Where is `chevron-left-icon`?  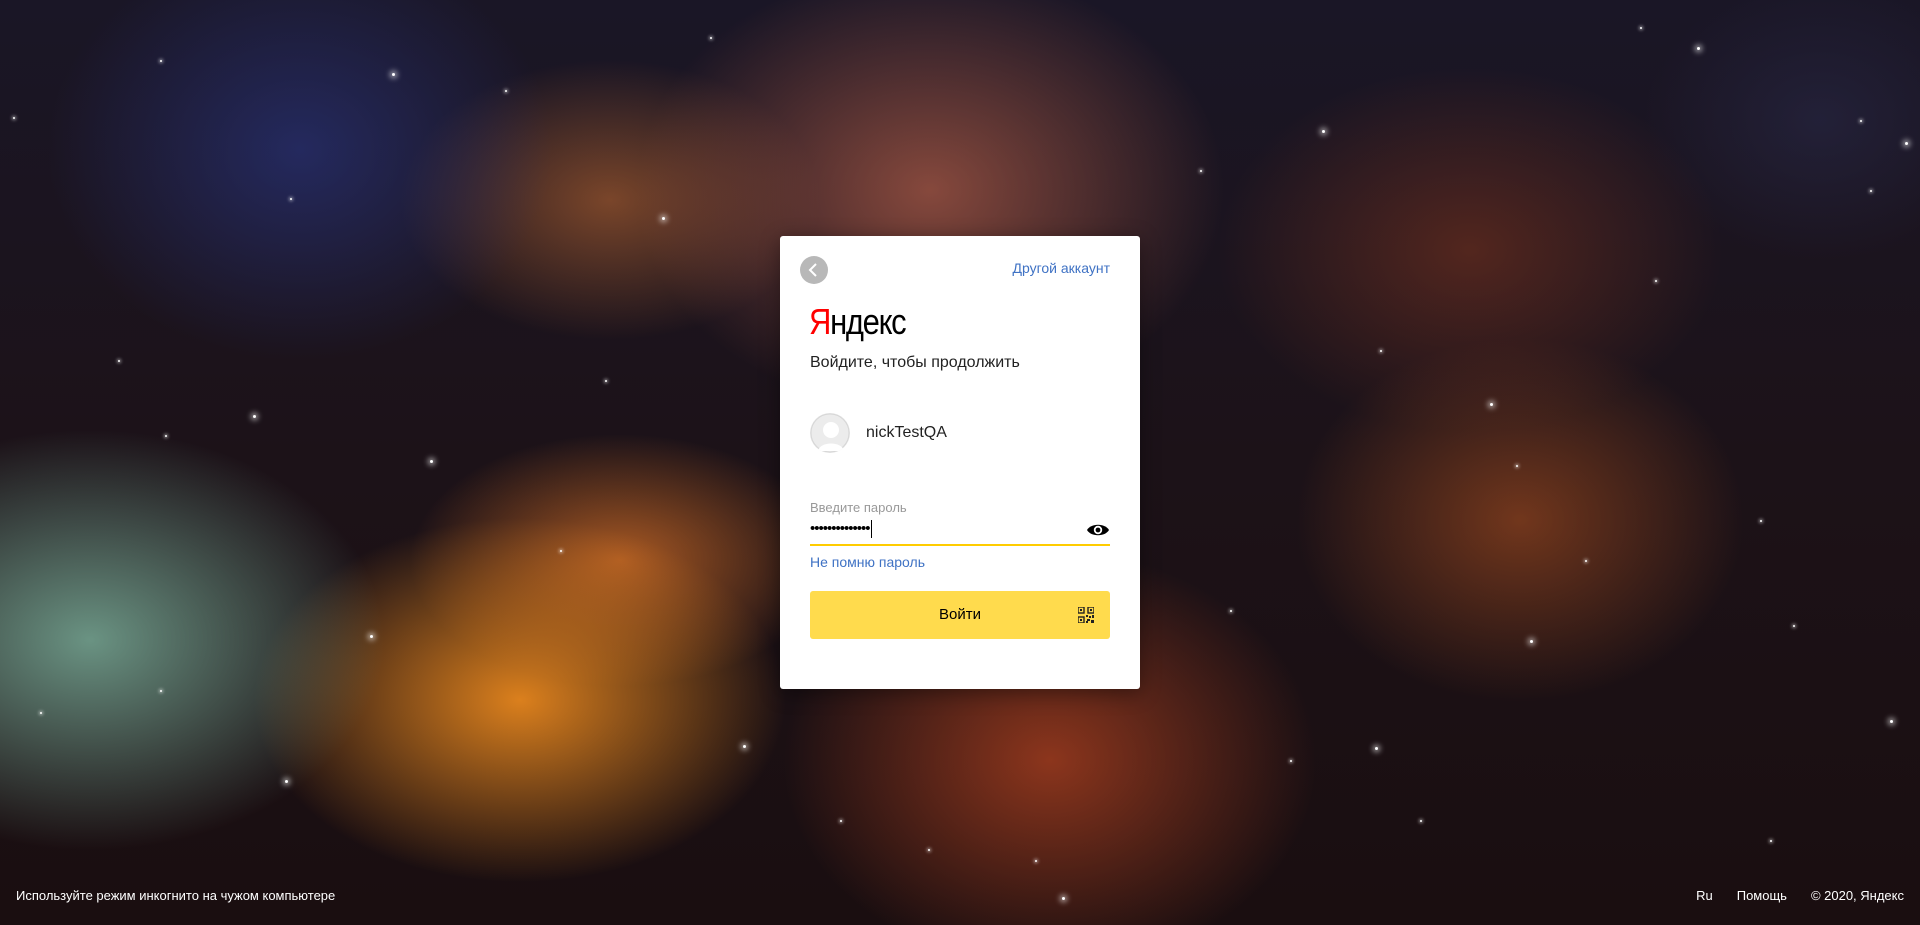
chevron-left-icon is located at coordinates (812, 270).